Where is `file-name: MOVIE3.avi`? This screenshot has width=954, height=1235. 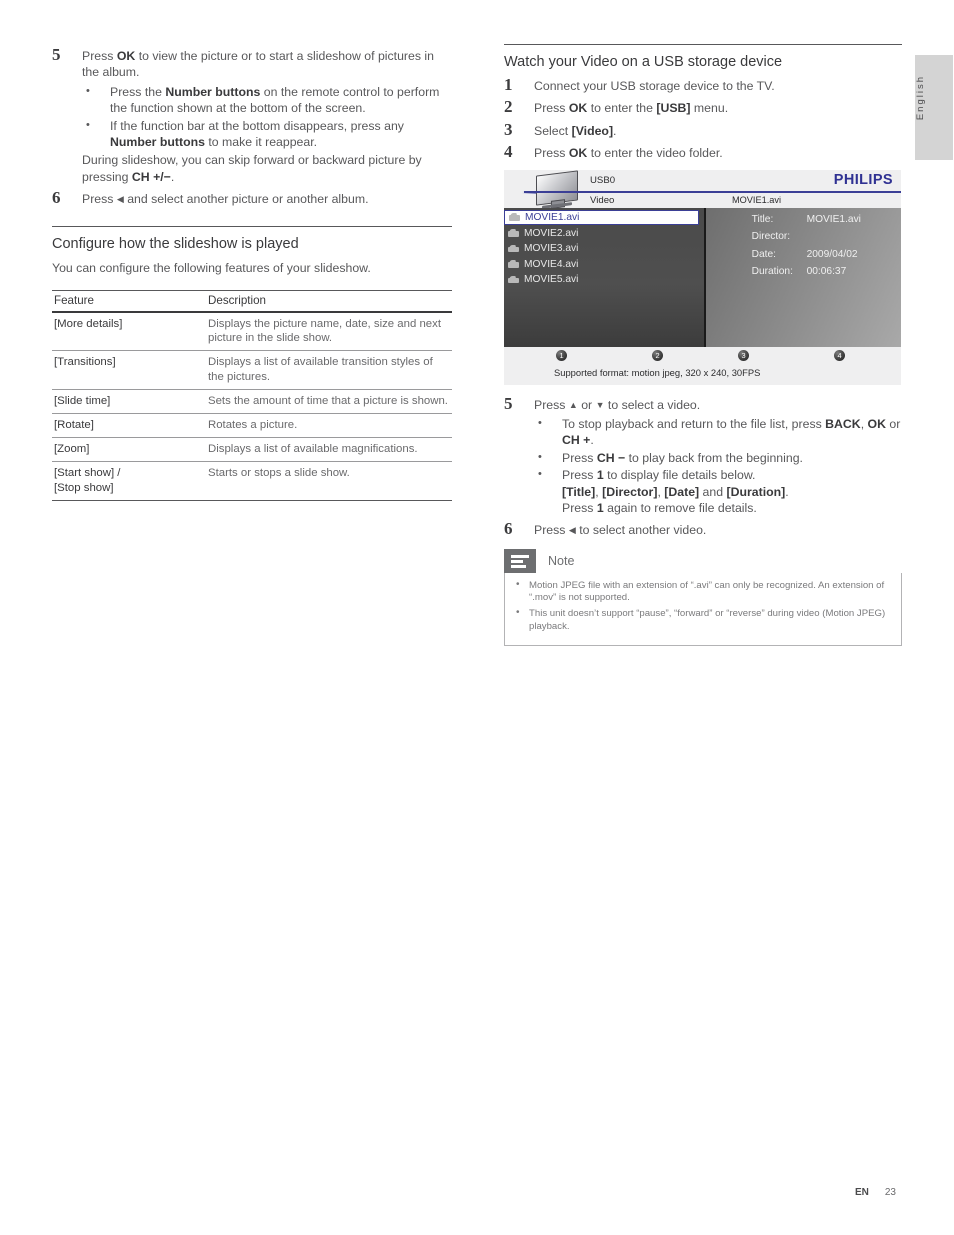 file-name: MOVIE3.avi is located at coordinates (551, 249).